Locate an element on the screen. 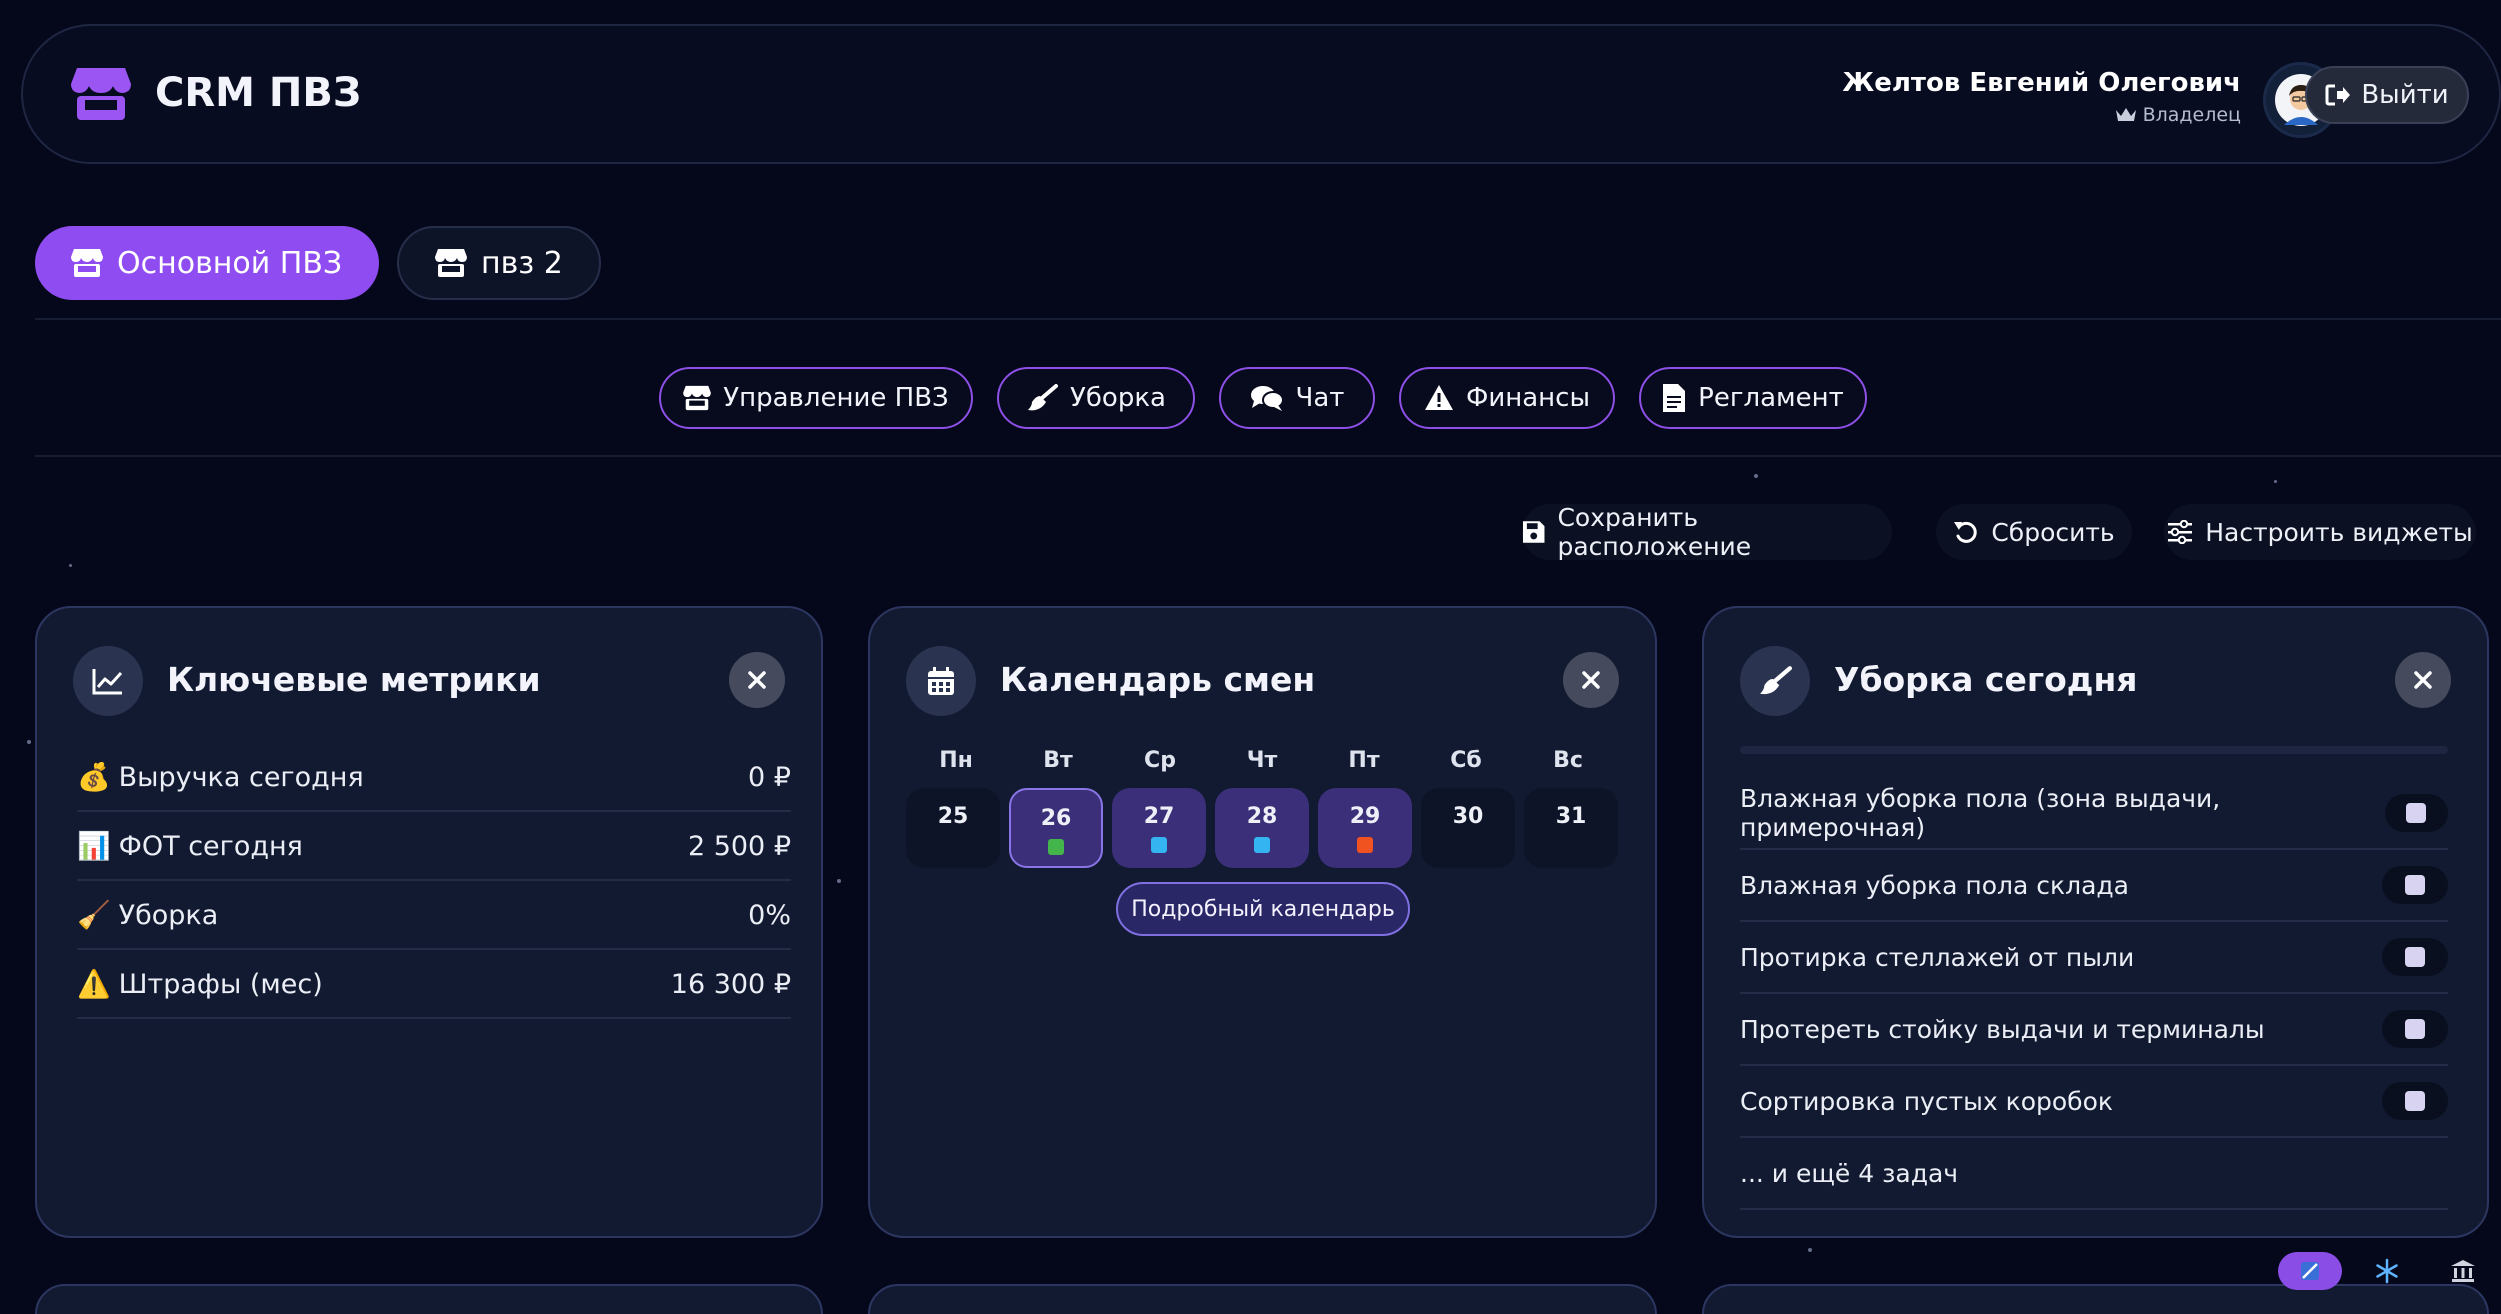 The width and height of the screenshot is (2501, 1314). calendar-day: 28 is located at coordinates (1262, 828).